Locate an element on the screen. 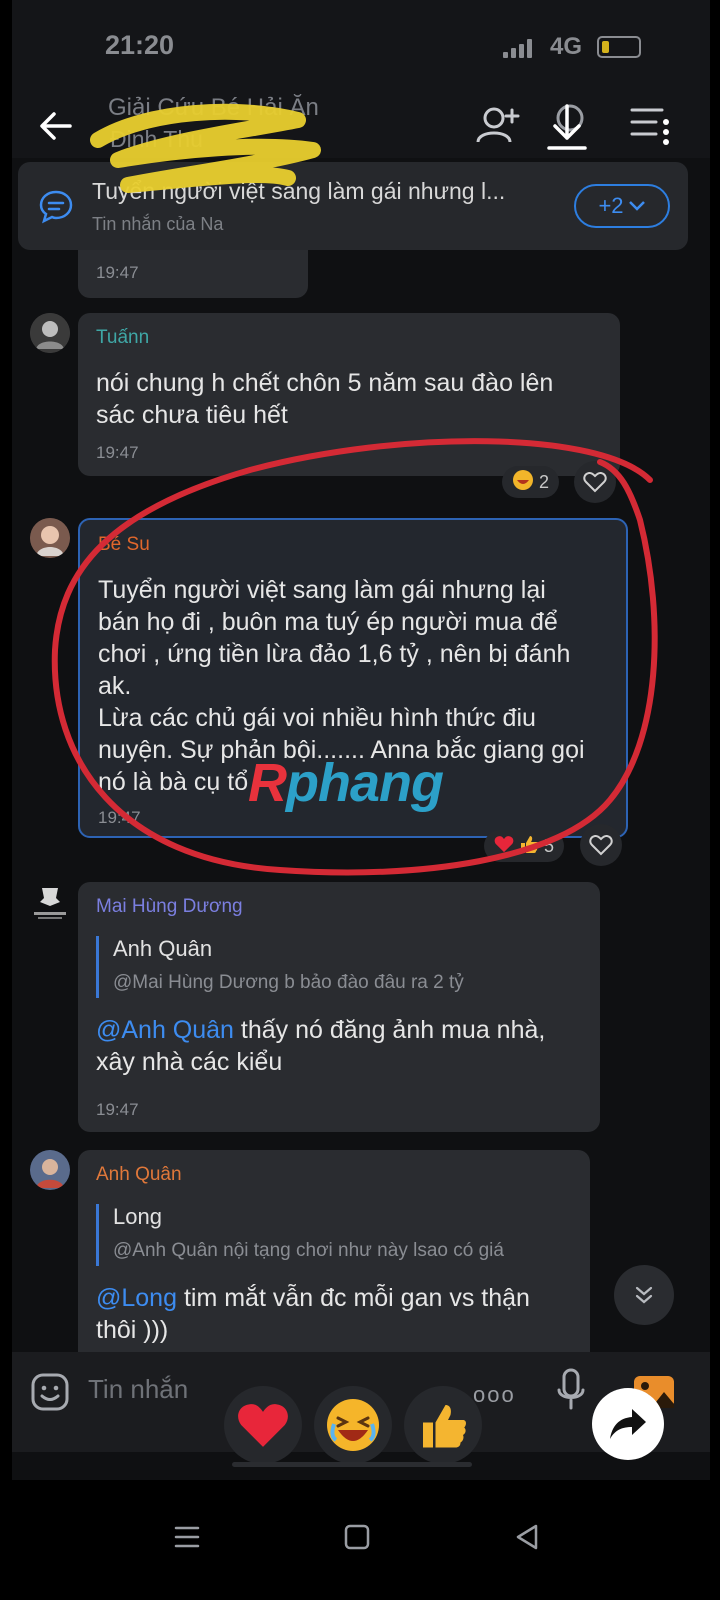 The width and height of the screenshot is (720, 1600). chevron-down-icon is located at coordinates (636, 206).